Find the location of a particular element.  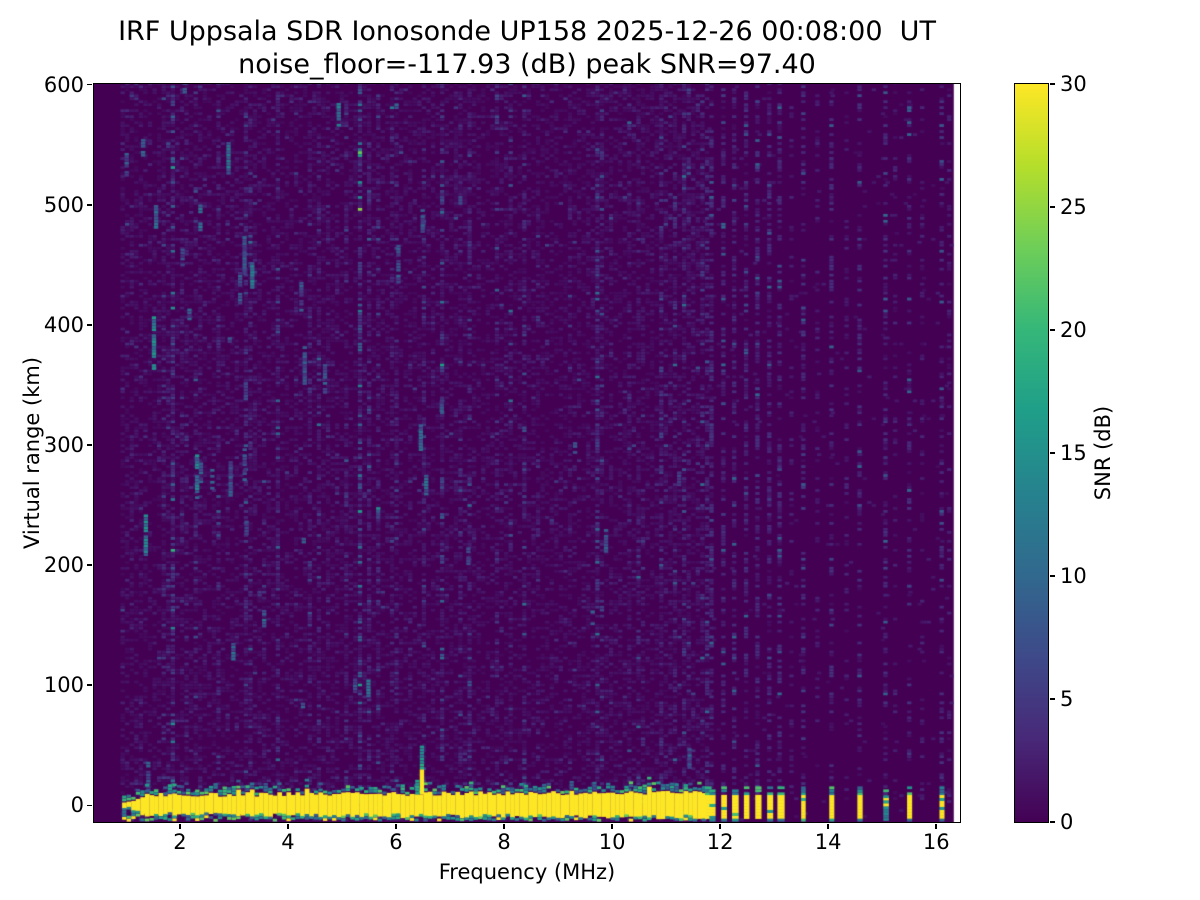

colorbar-tick-label: 10 is located at coordinates (1073, 576).